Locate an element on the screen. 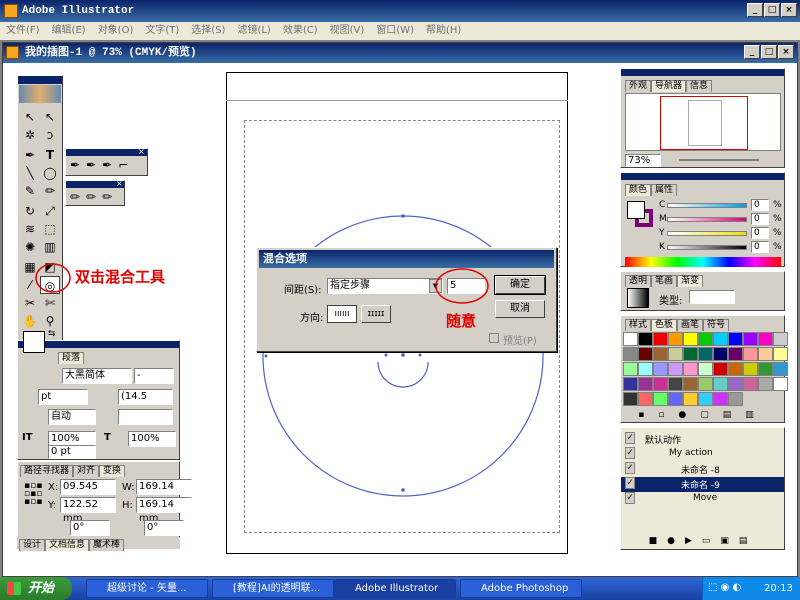 The width and height of the screenshot is (800, 600). close-button: × is located at coordinates (789, 10).